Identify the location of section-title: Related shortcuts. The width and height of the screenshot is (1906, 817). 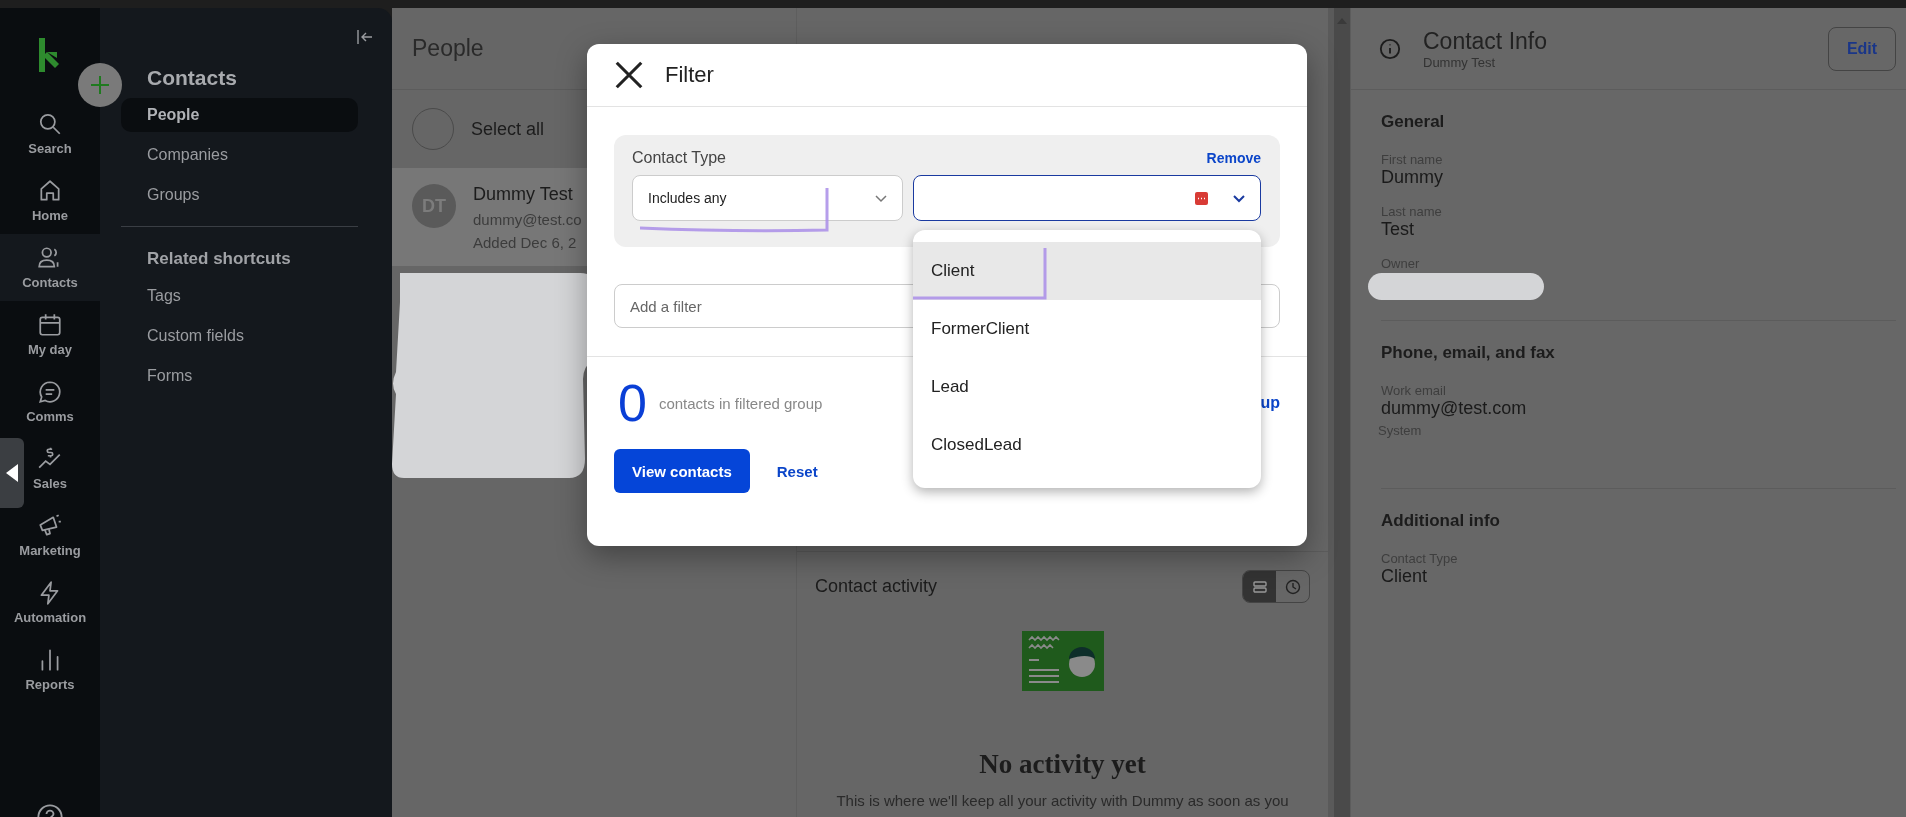
(219, 259).